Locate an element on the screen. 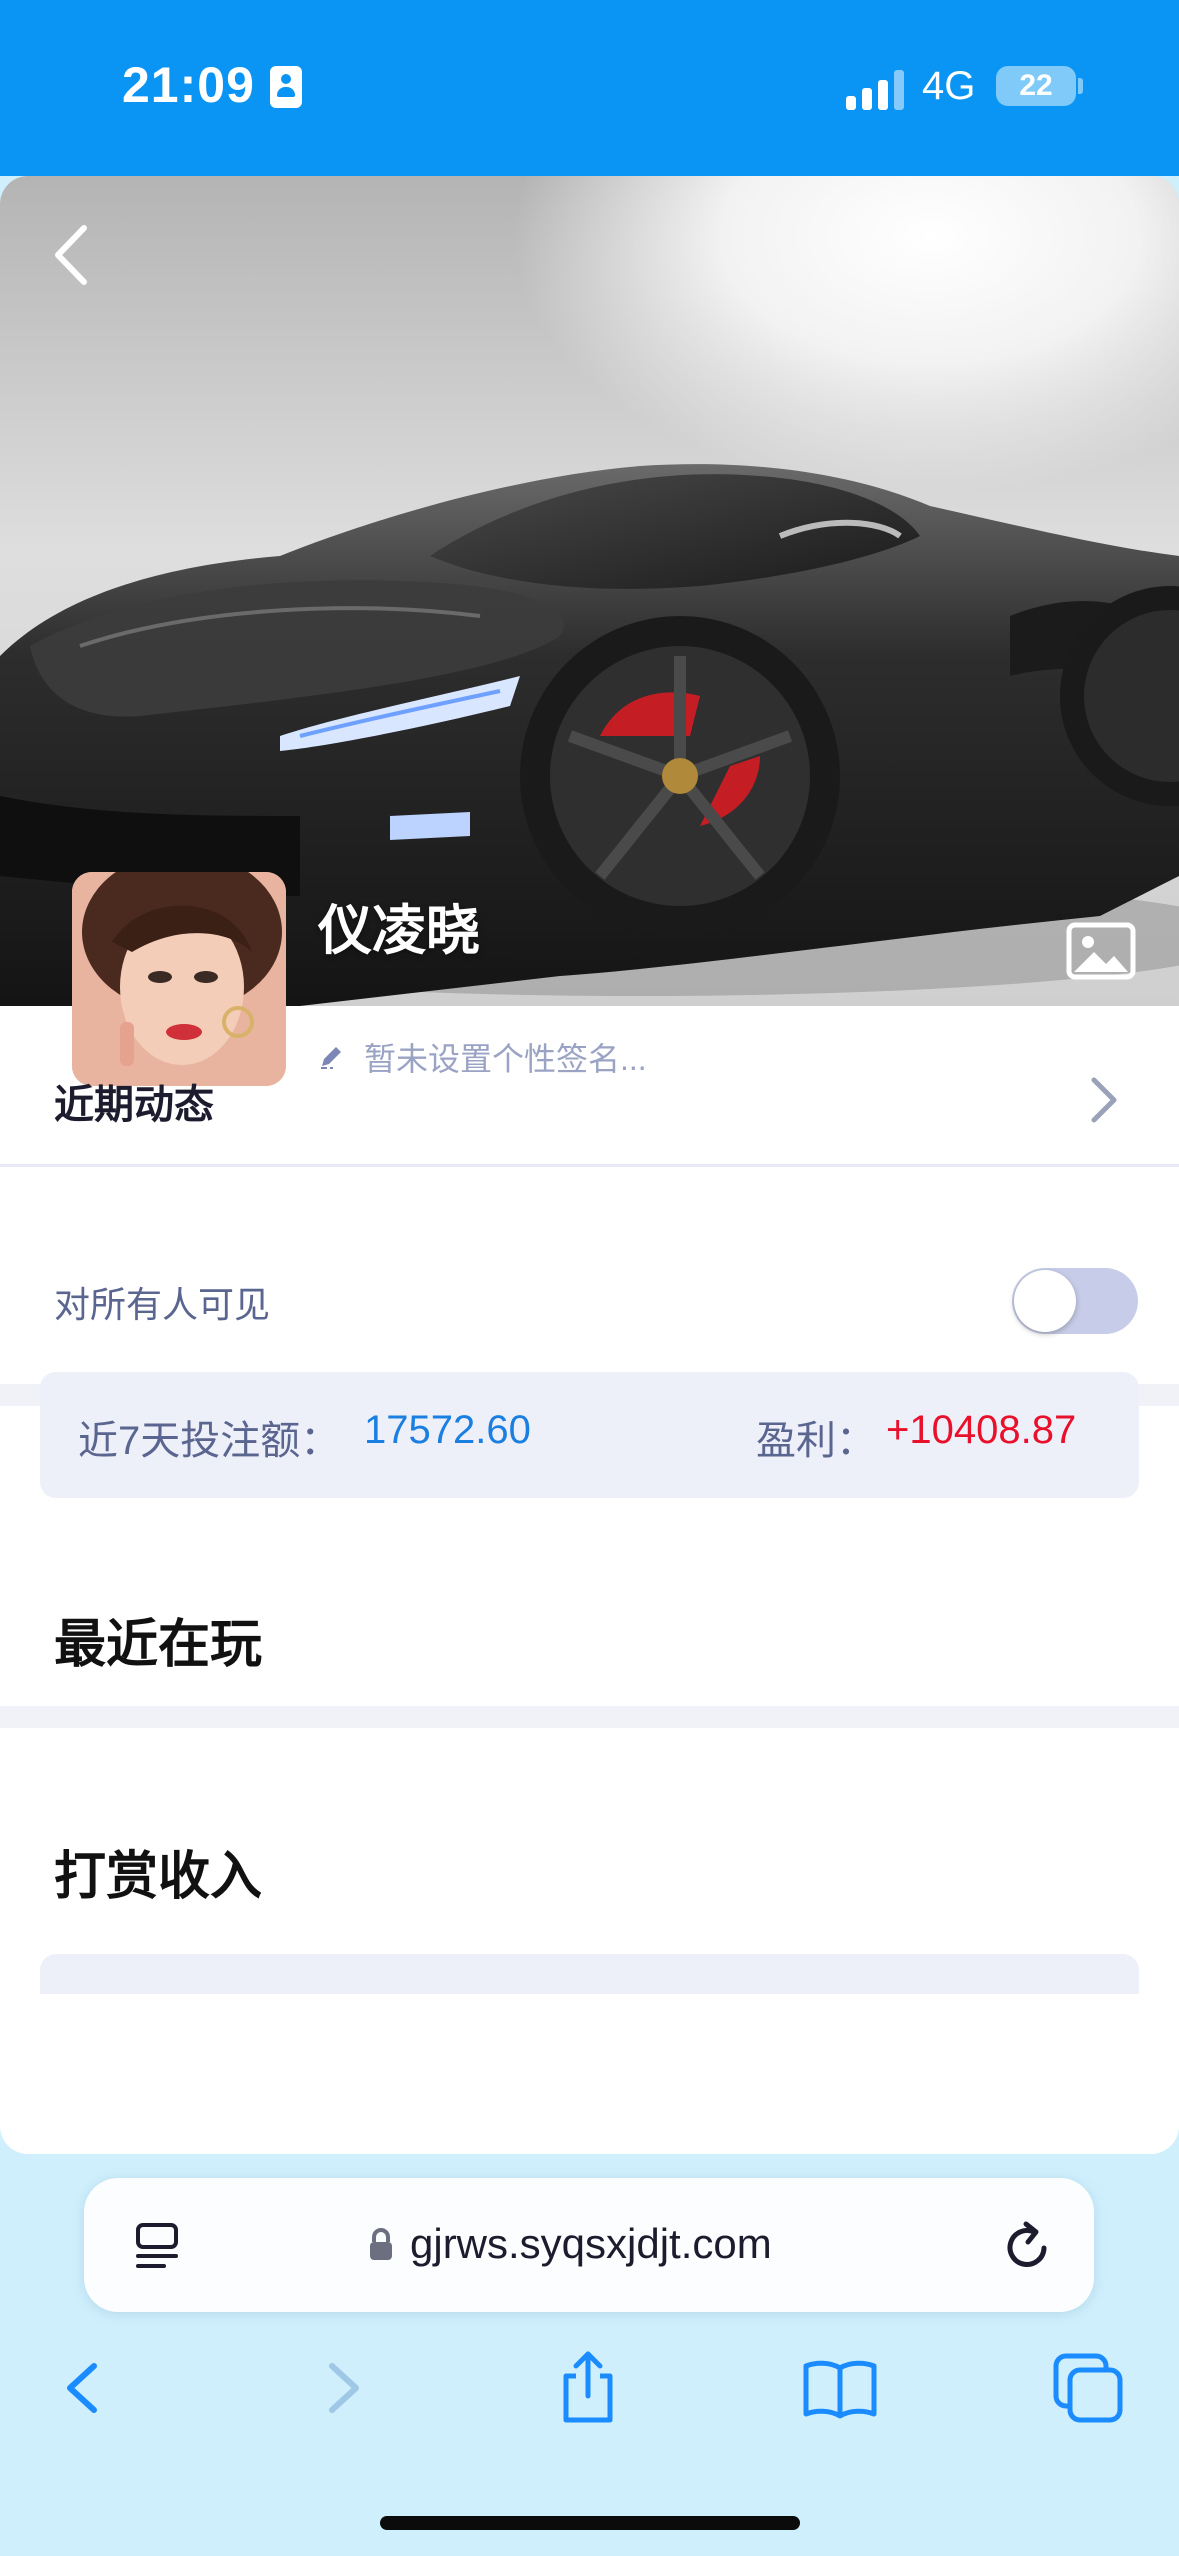 This screenshot has height=2556, width=1179. url-text: gjrws.syqsxjdjt.com is located at coordinates (591, 2244).